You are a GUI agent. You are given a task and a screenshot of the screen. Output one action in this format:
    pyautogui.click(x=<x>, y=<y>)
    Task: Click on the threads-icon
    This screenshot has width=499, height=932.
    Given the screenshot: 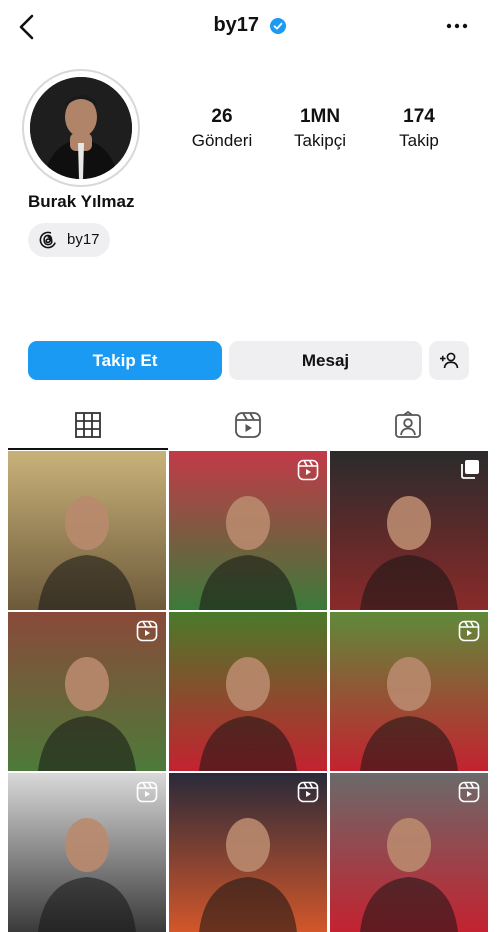 What is the action you would take?
    pyautogui.click(x=48, y=240)
    